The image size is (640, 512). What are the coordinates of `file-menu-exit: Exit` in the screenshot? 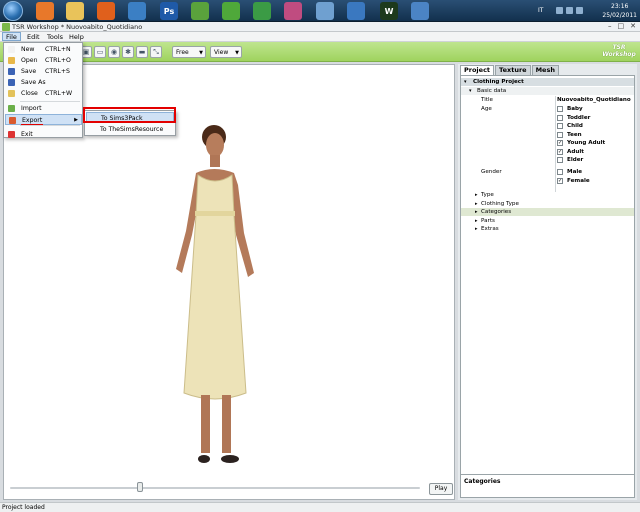 It's located at (43, 134).